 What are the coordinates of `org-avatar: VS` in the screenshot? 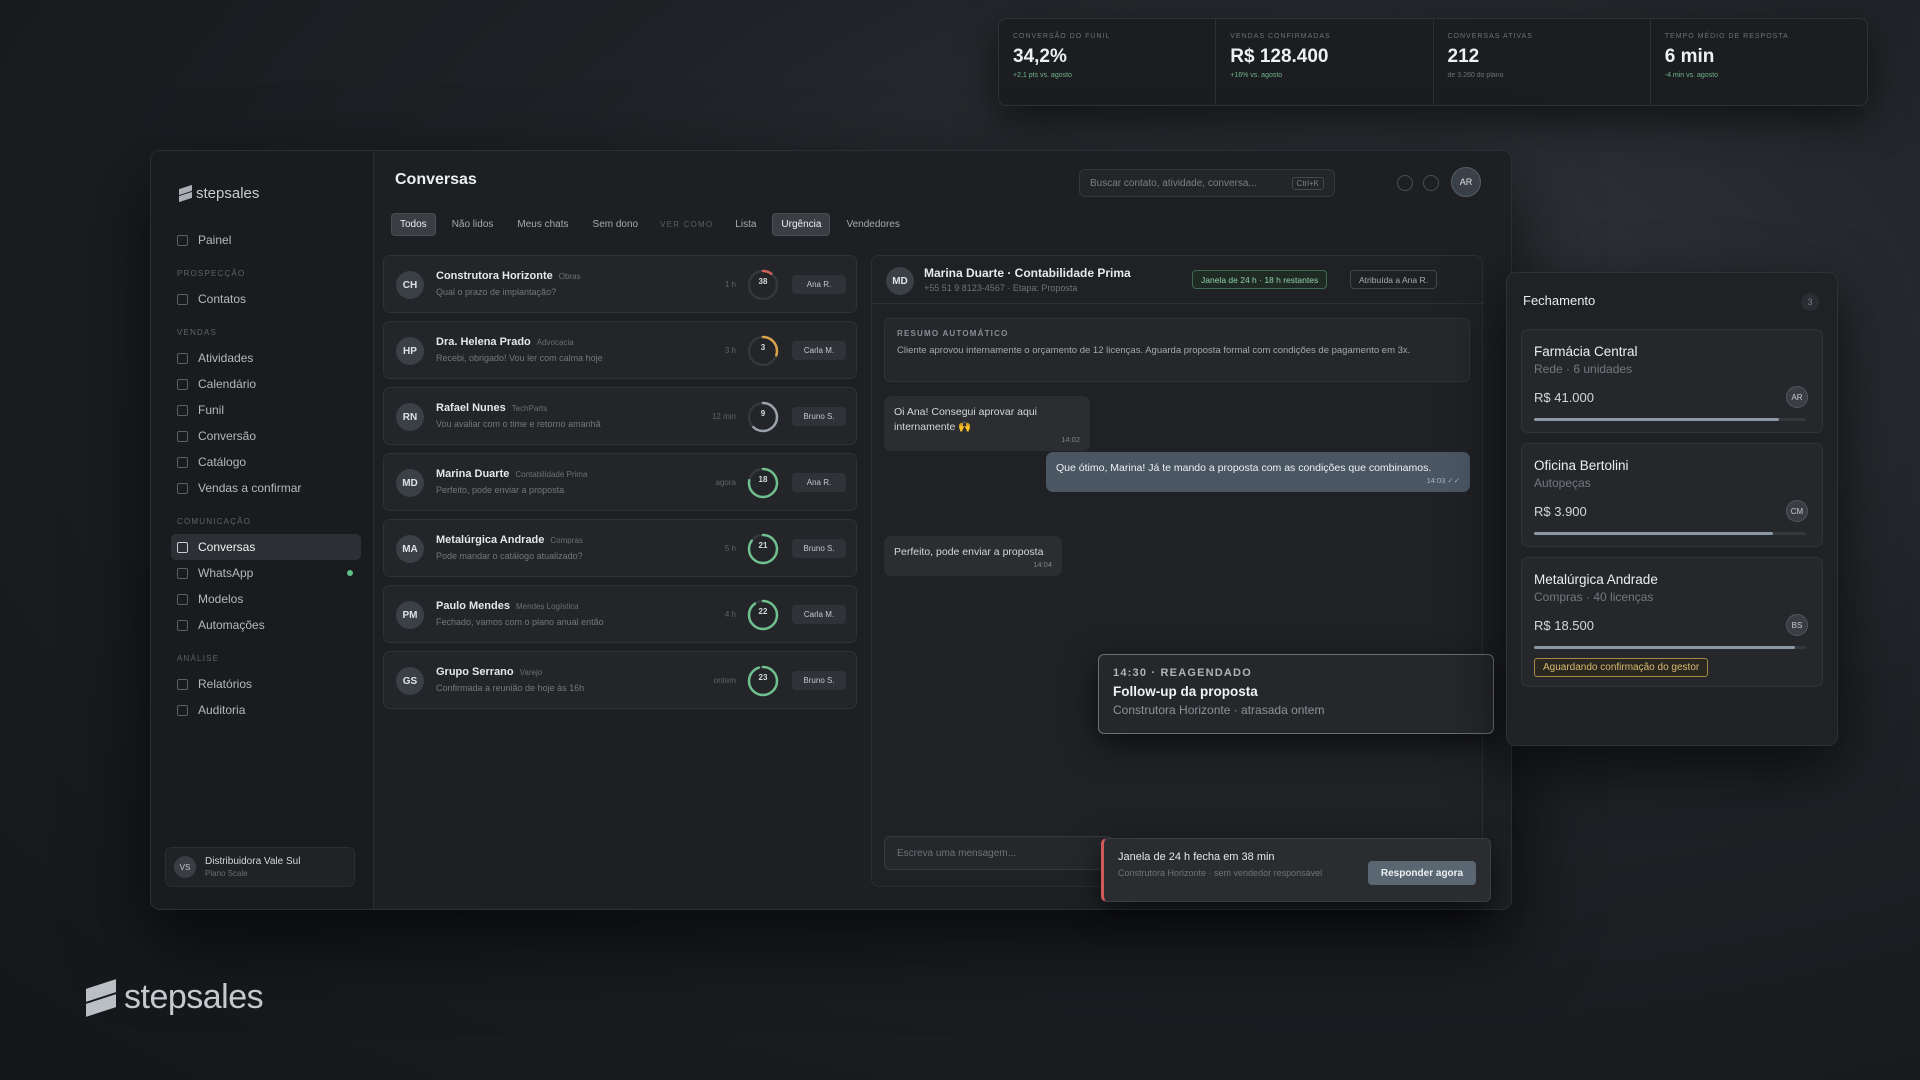 It's located at (185, 867).